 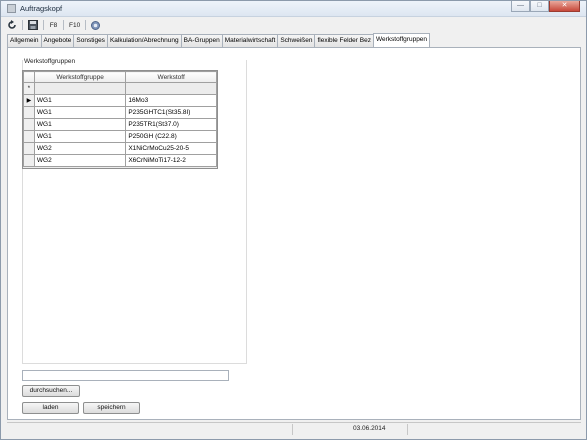 I want to click on grid-header-row: Werkstoffgruppe Werkstoff, so click(x=120, y=77).